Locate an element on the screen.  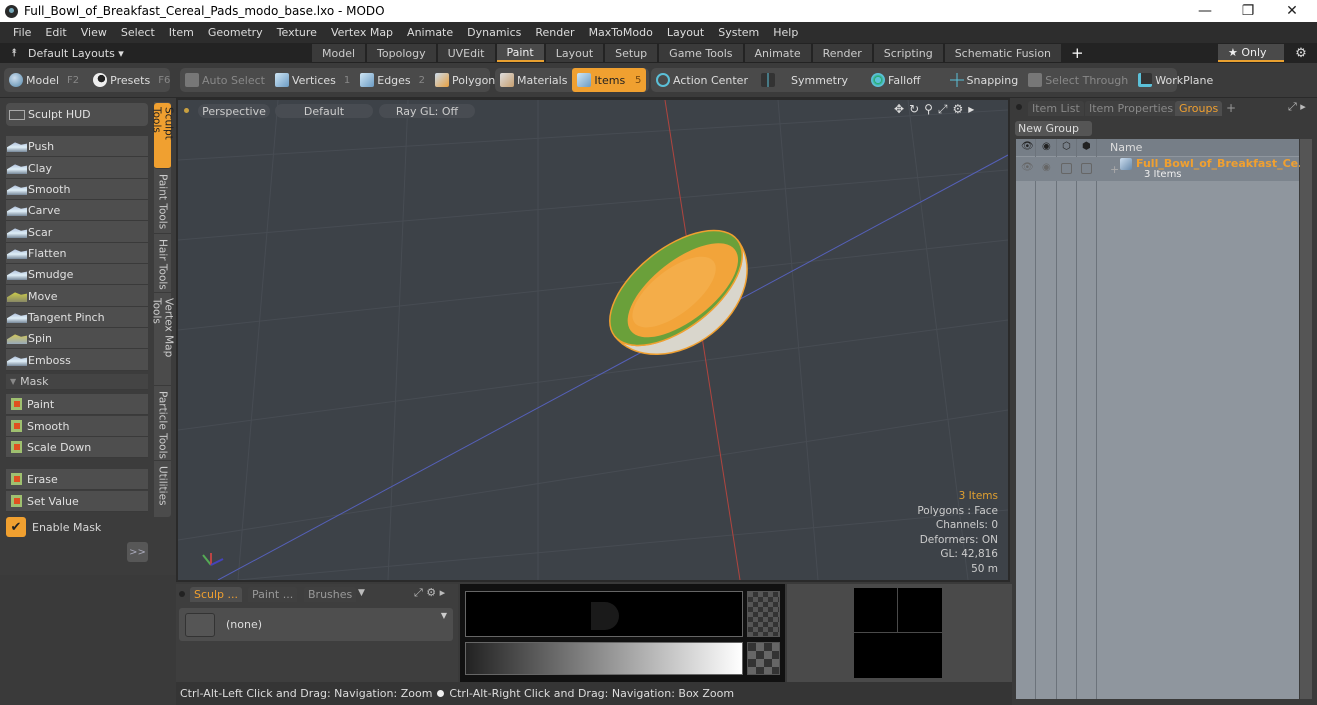
workplane-button: WorkPlane is located at coordinates (1175, 80).